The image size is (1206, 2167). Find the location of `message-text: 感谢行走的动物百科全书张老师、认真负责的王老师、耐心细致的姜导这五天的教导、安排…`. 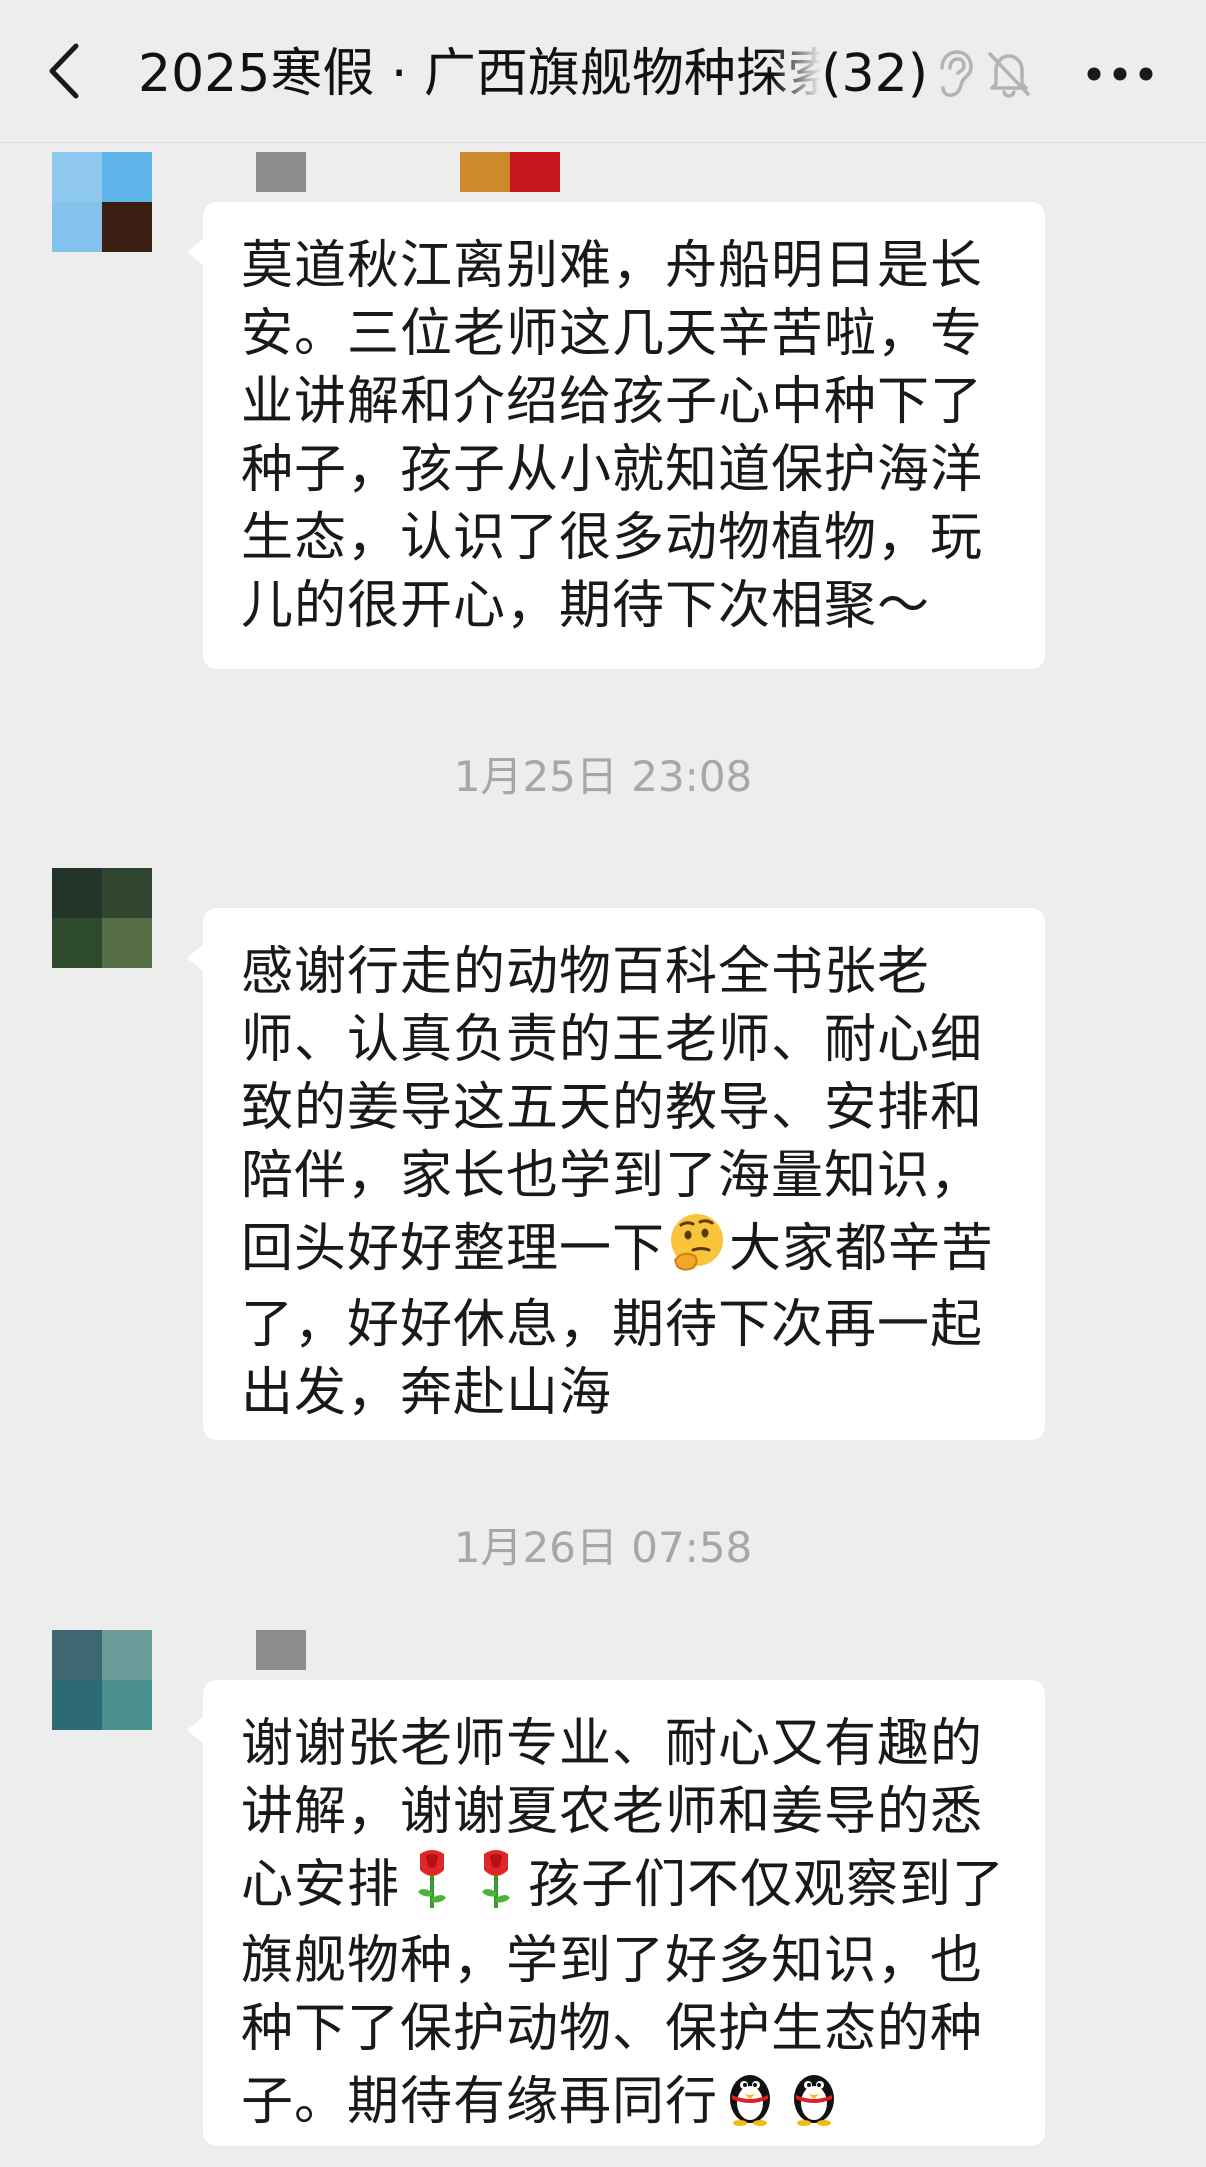

message-text: 感谢行走的动物百科全书张老师、认真负责的王老师、耐心细致的姜导这五天的教导、安排… is located at coordinates (625, 1182).